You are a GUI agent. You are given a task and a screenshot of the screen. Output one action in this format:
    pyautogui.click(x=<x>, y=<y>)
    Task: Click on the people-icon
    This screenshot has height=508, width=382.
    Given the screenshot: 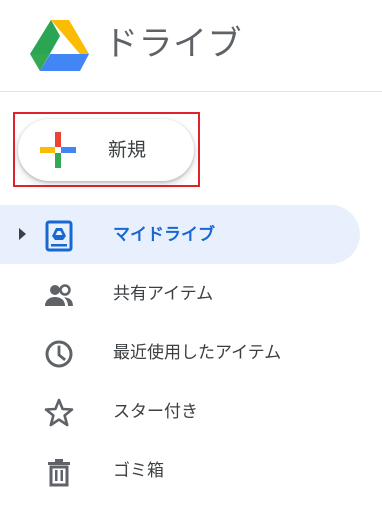 What is the action you would take?
    pyautogui.click(x=59, y=295)
    